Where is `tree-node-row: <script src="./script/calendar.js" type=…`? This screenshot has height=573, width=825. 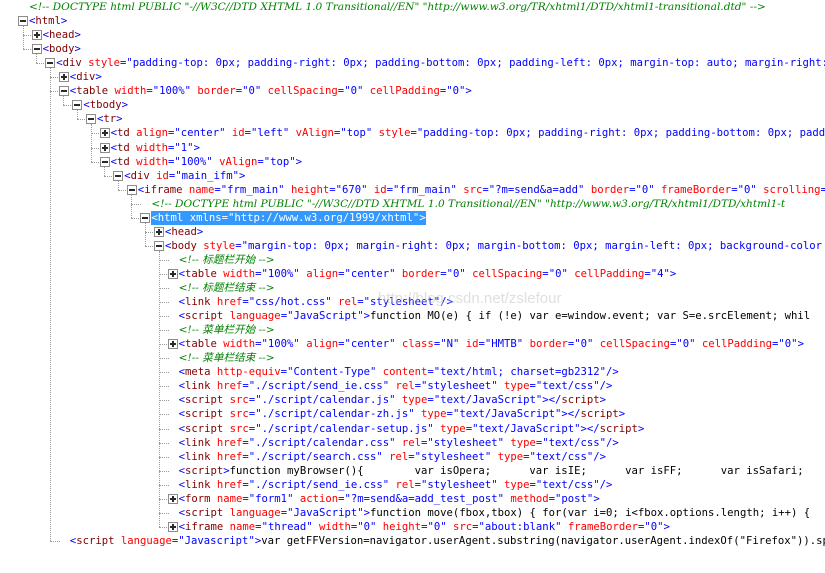 tree-node-row: <script src="./script/calendar.js" type=… is located at coordinates (412, 400).